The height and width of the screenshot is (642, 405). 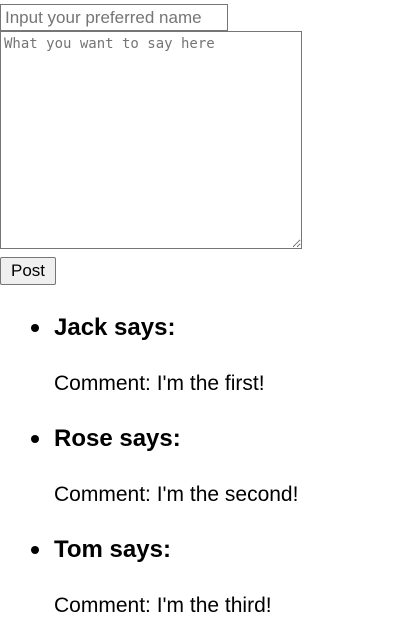 I want to click on comment-text: Comment: I'm the second!, so click(x=176, y=494).